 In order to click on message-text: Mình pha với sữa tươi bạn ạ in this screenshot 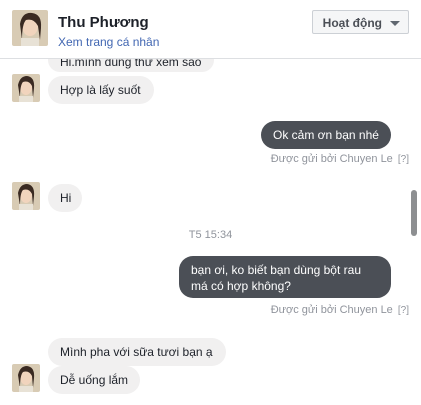, I will do `click(136, 352)`.